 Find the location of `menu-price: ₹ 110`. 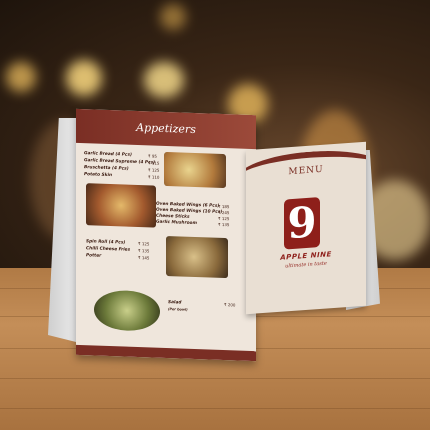

menu-price: ₹ 110 is located at coordinates (154, 177).